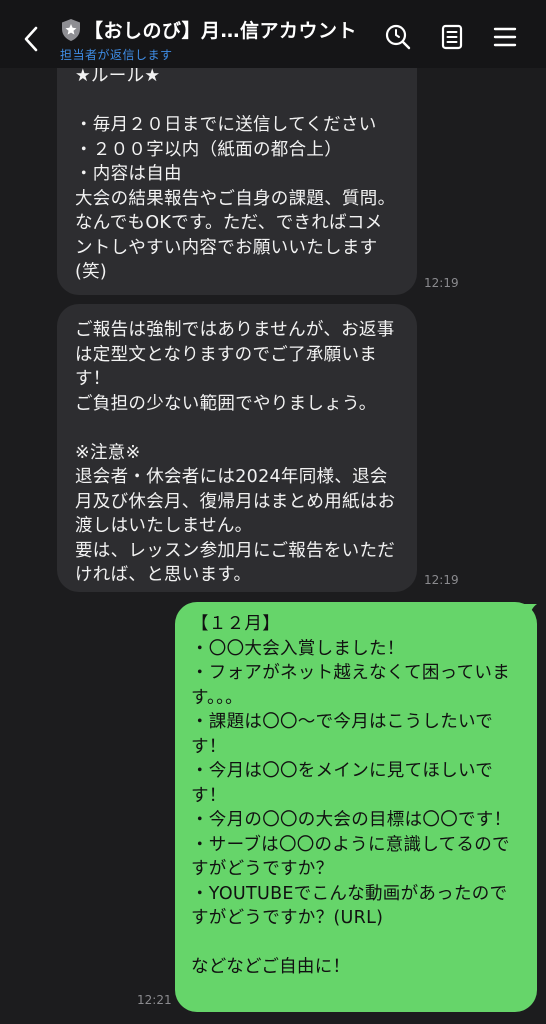 The image size is (546, 1024). I want to click on chat-title: 【おしのび】月…信アカウント, so click(221, 31).